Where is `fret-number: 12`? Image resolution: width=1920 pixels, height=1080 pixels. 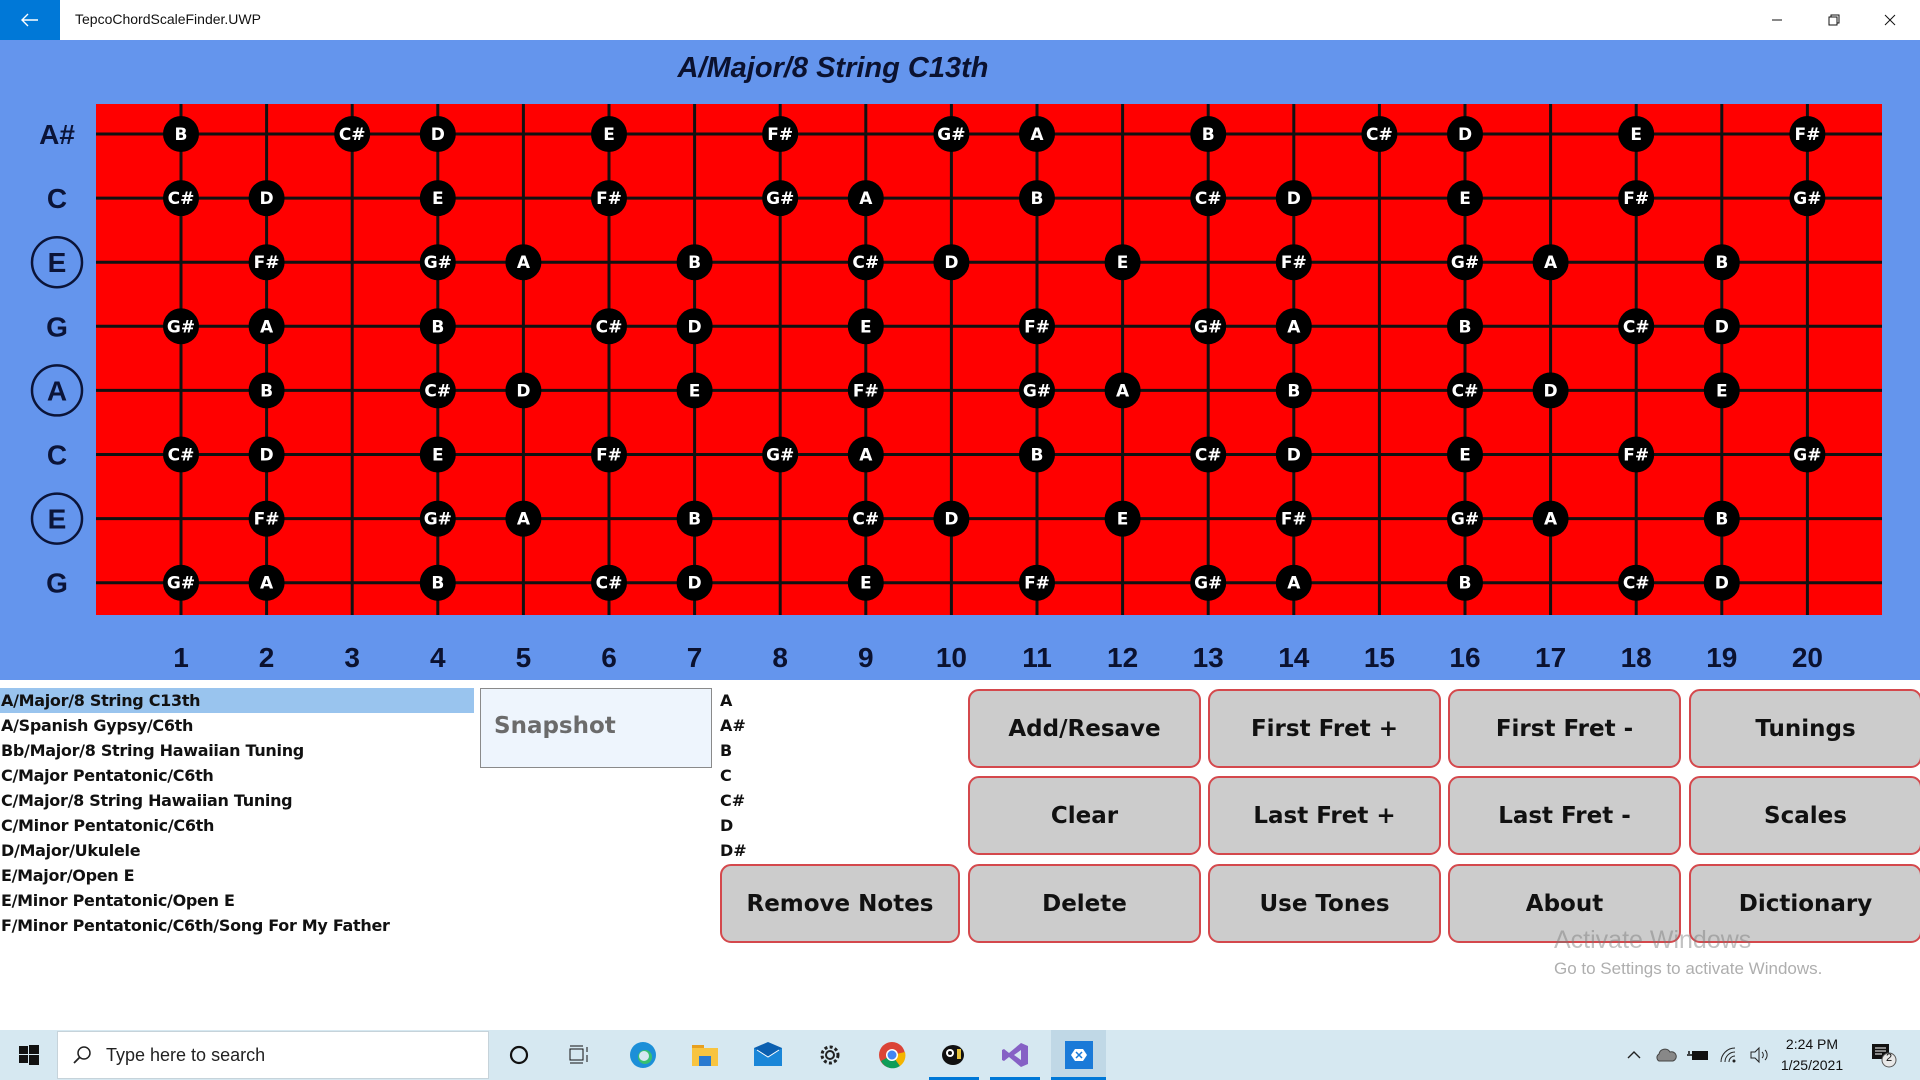
fret-number: 12 is located at coordinates (1122, 657).